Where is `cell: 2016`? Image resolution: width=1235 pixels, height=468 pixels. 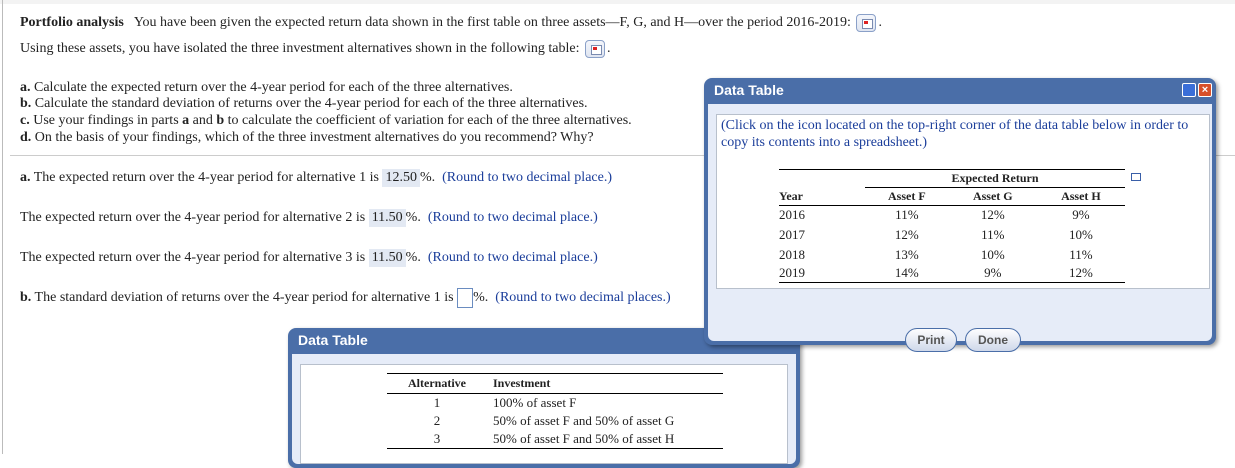
cell: 2016 is located at coordinates (792, 214).